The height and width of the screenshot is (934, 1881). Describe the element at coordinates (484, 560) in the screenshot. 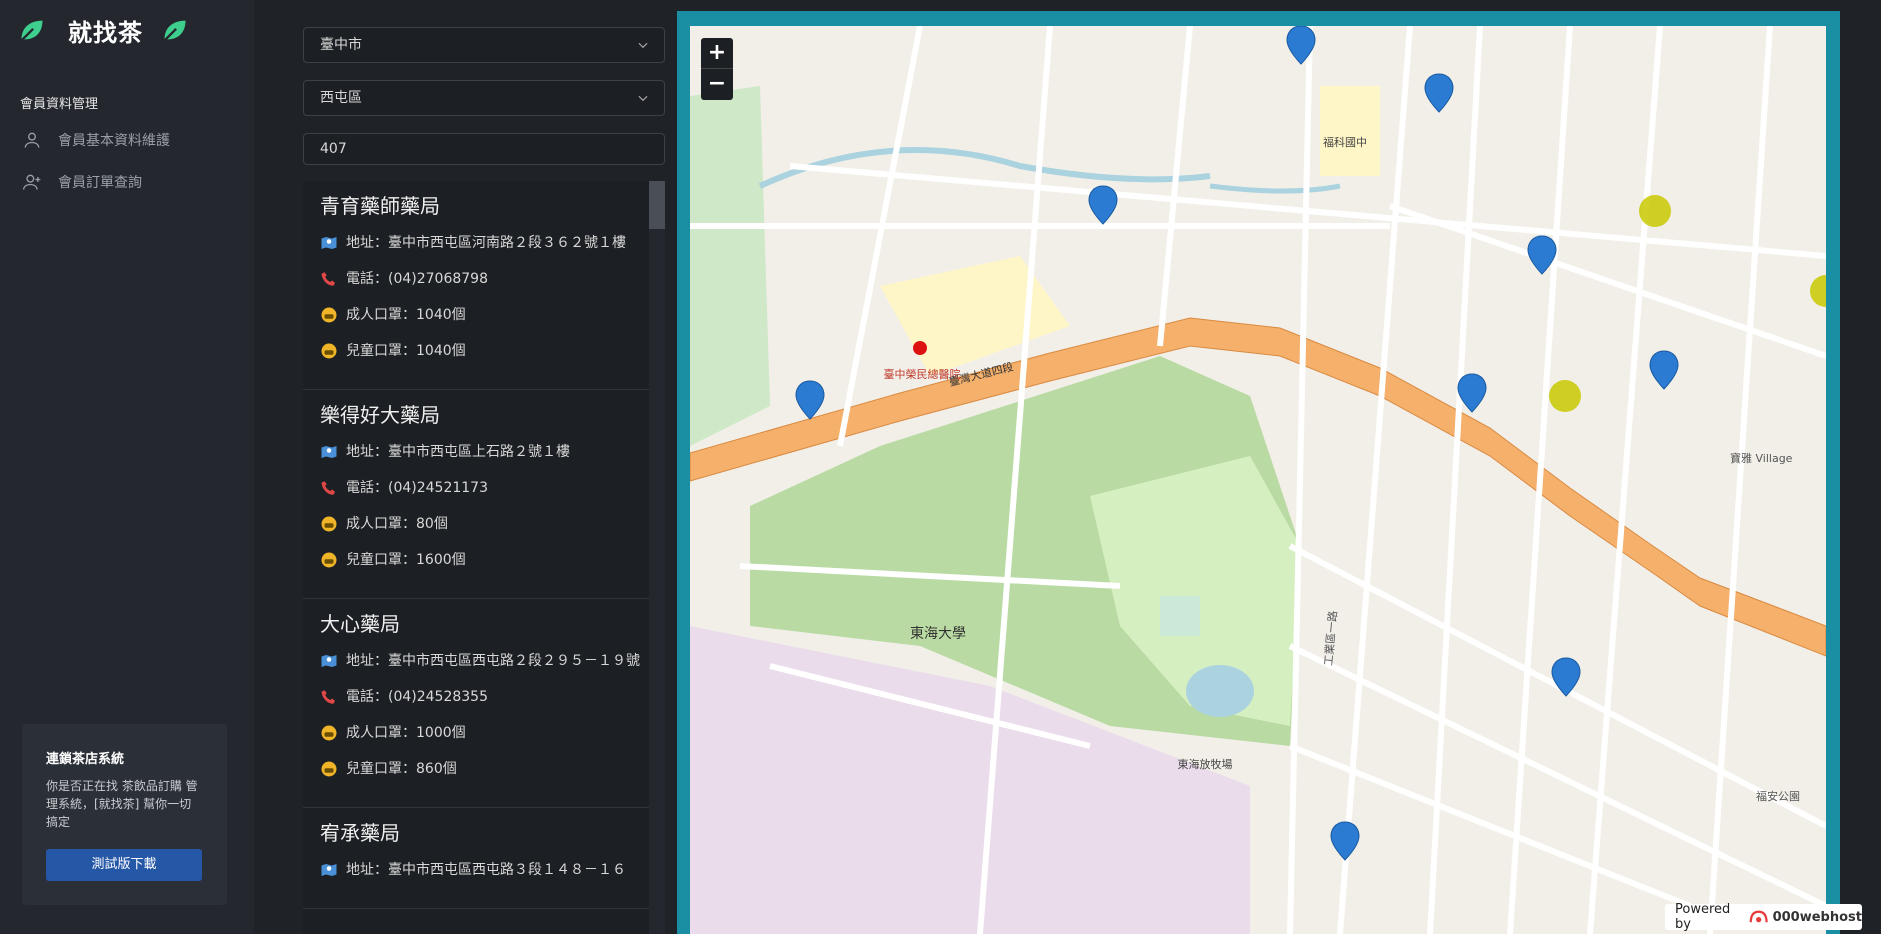

I see `store-child-masks: 兒童口罩：1600個` at that location.